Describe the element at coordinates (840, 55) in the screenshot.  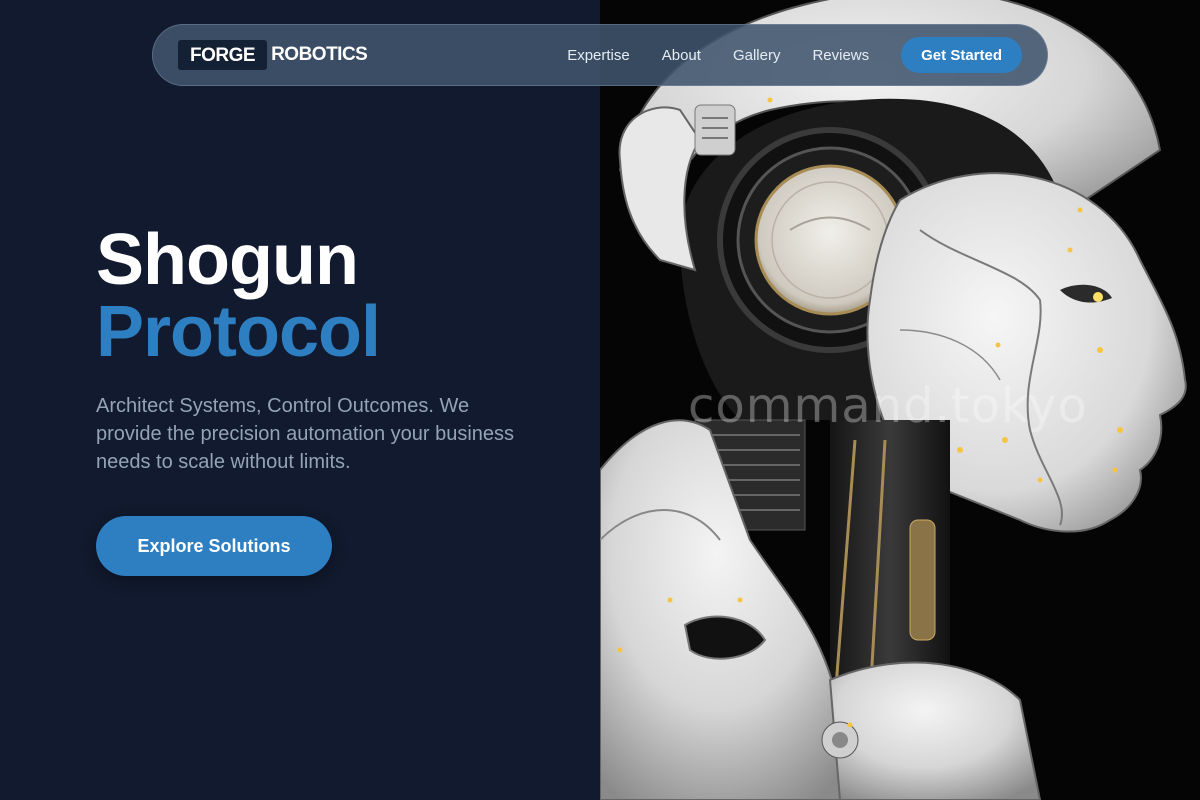
I see `nav-link-reviews: Reviews` at that location.